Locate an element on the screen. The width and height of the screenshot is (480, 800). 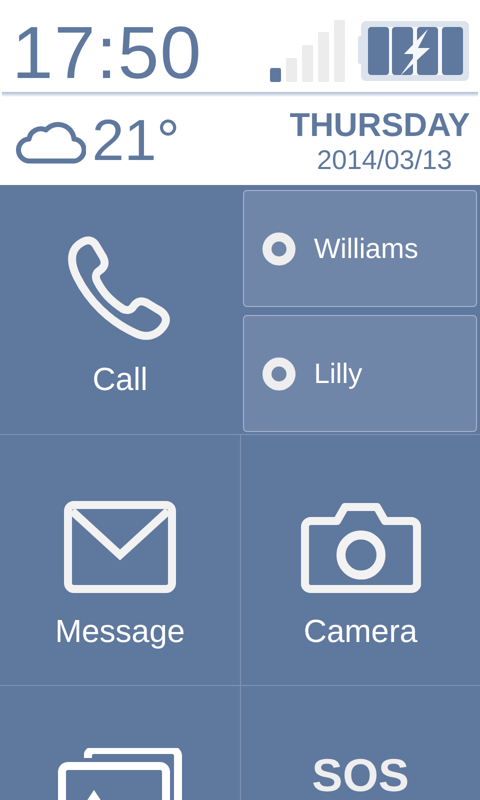
weekday: THURSDAY is located at coordinates (380, 124).